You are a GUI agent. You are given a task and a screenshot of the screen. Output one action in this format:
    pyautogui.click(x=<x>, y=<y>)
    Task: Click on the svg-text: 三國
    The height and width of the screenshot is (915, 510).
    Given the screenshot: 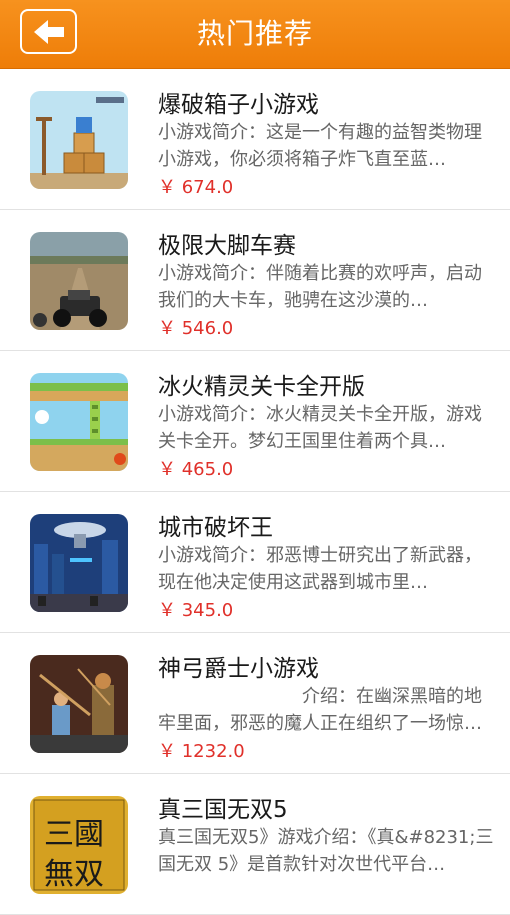 What is the action you would take?
    pyautogui.click(x=74, y=834)
    